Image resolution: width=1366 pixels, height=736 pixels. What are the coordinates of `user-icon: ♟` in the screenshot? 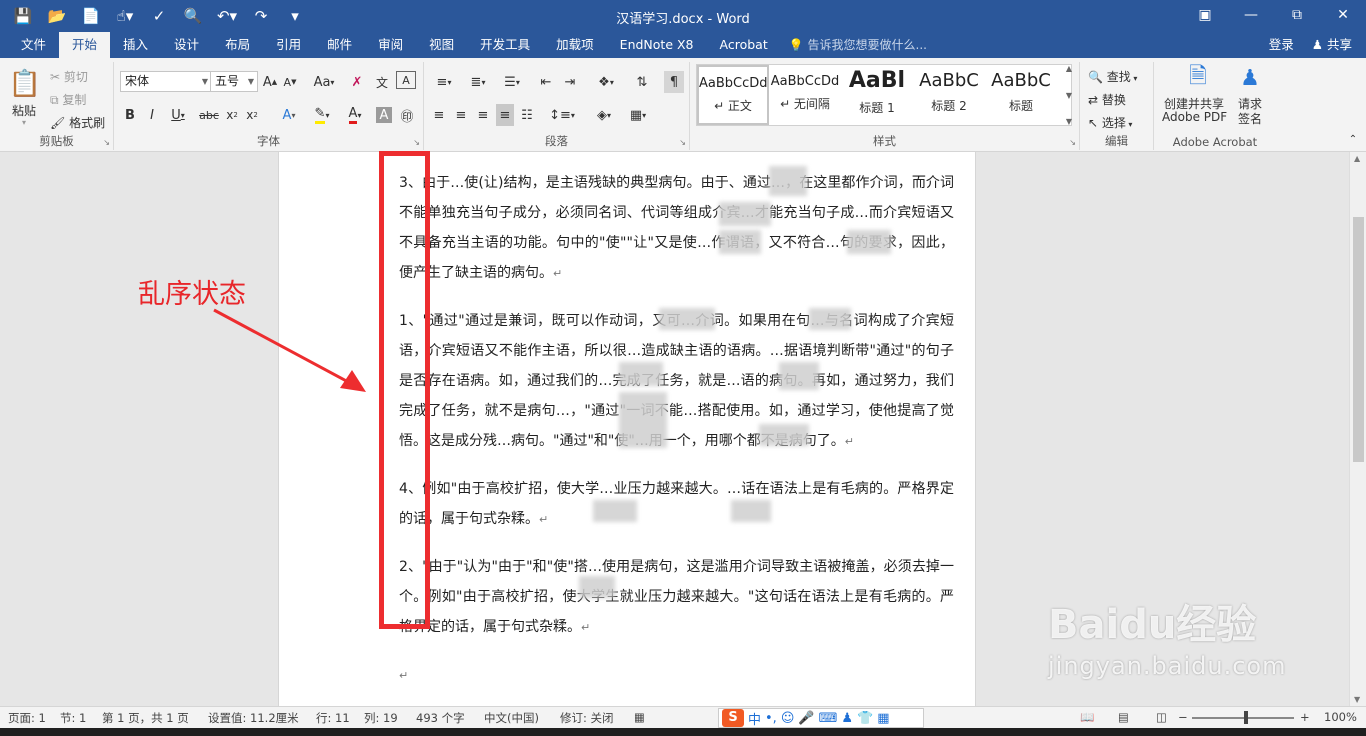 It's located at (847, 718).